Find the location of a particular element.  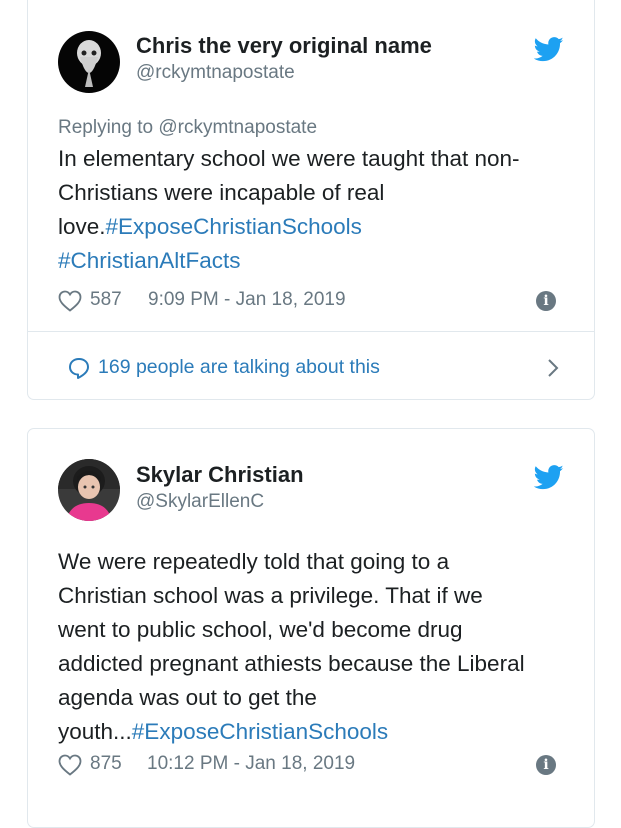

timestamp: 10:12 PM - Jan 18, 2019 is located at coordinates (251, 764).